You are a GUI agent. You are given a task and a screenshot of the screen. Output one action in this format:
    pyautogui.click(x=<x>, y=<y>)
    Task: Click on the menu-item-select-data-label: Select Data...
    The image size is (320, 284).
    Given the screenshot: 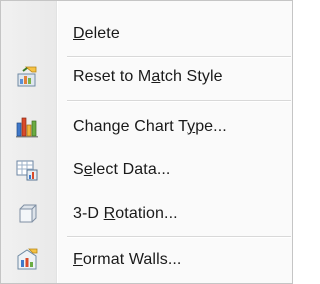 What is the action you would take?
    pyautogui.click(x=122, y=169)
    